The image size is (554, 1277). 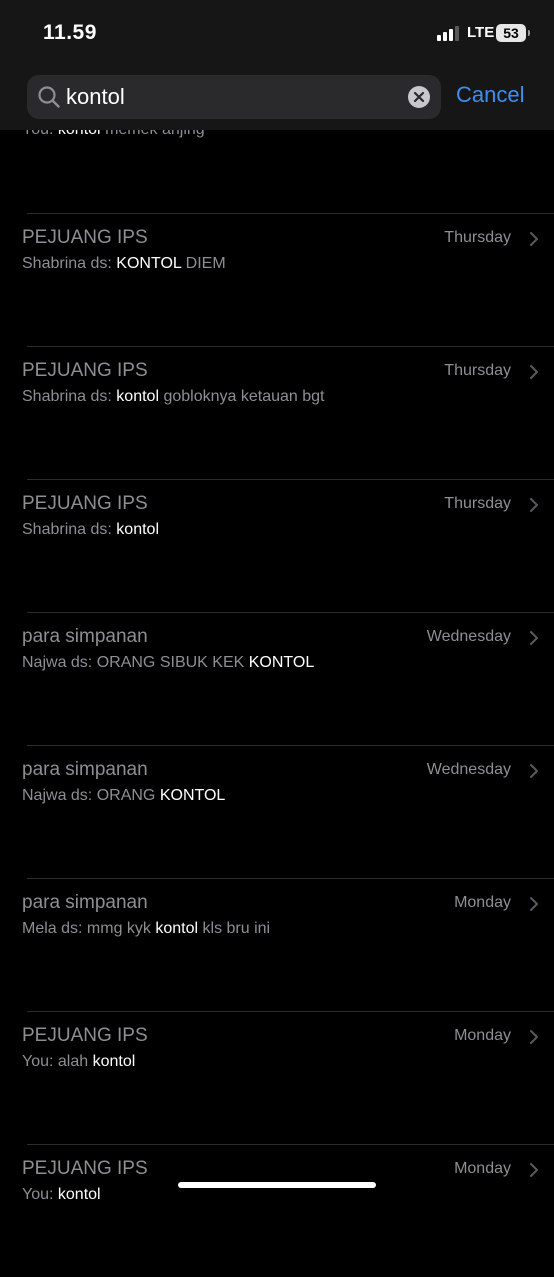 I want to click on status-time: 11.59, so click(x=70, y=32).